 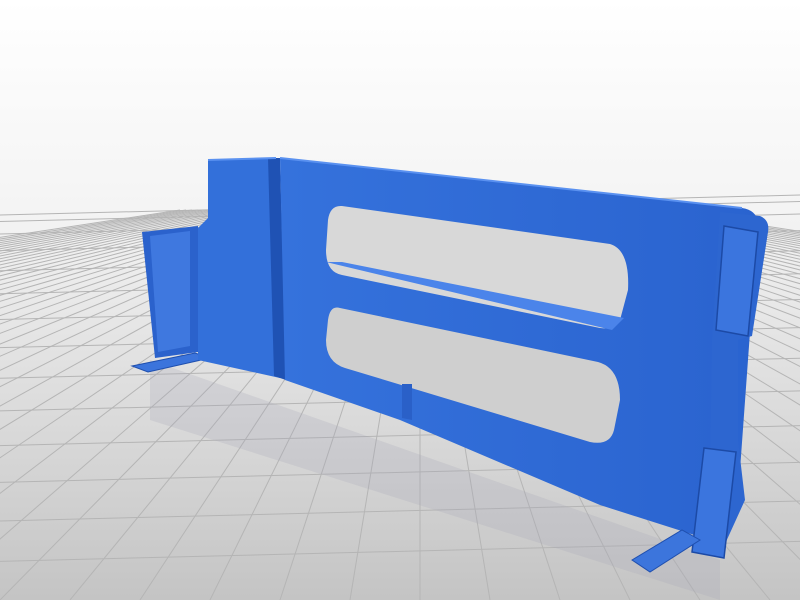 I want to click on lower-window-notch, so click(x=407, y=402).